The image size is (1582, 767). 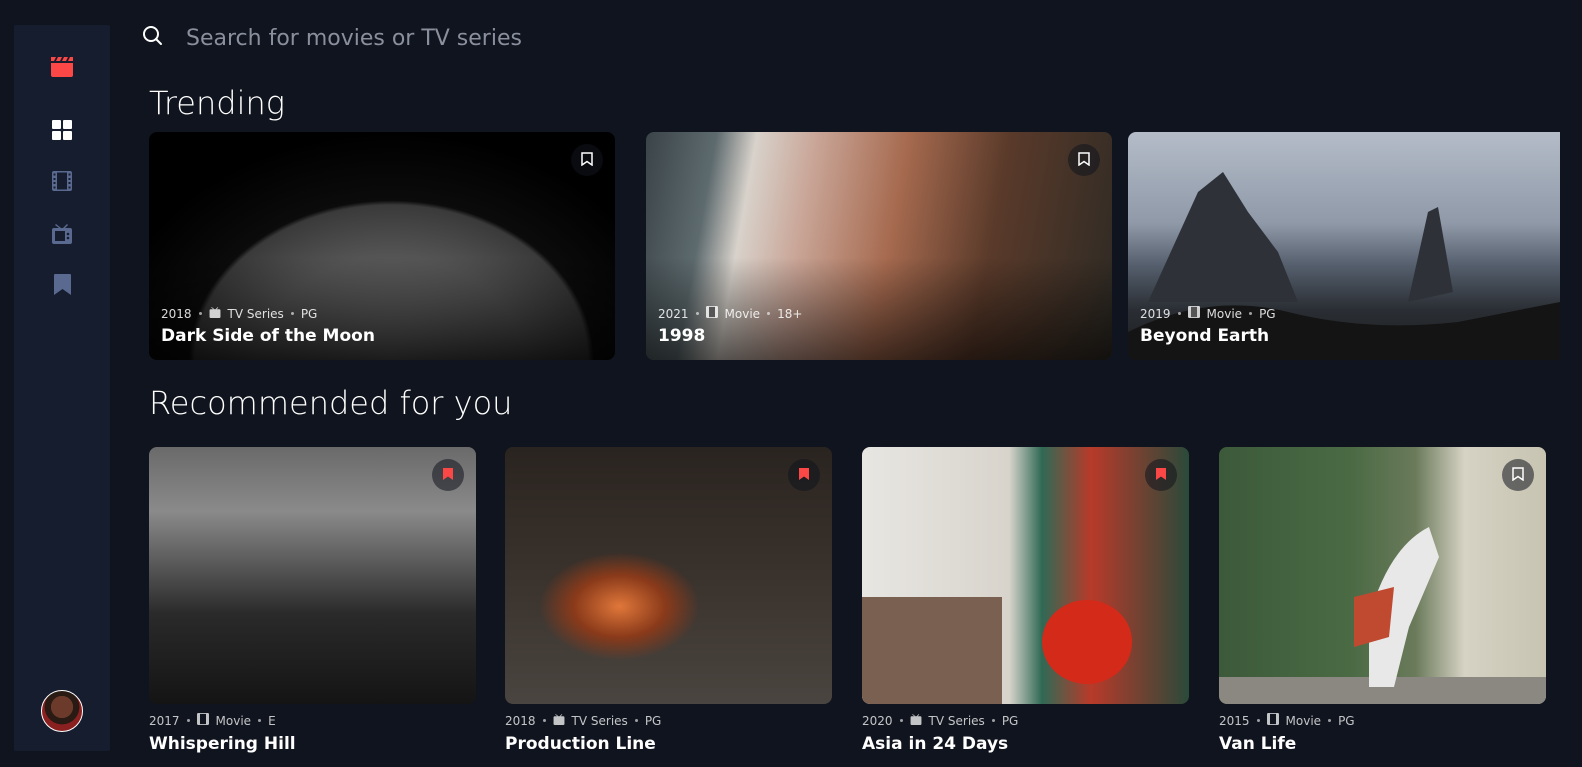 I want to click on card-title: Whispering Hill, so click(x=222, y=744).